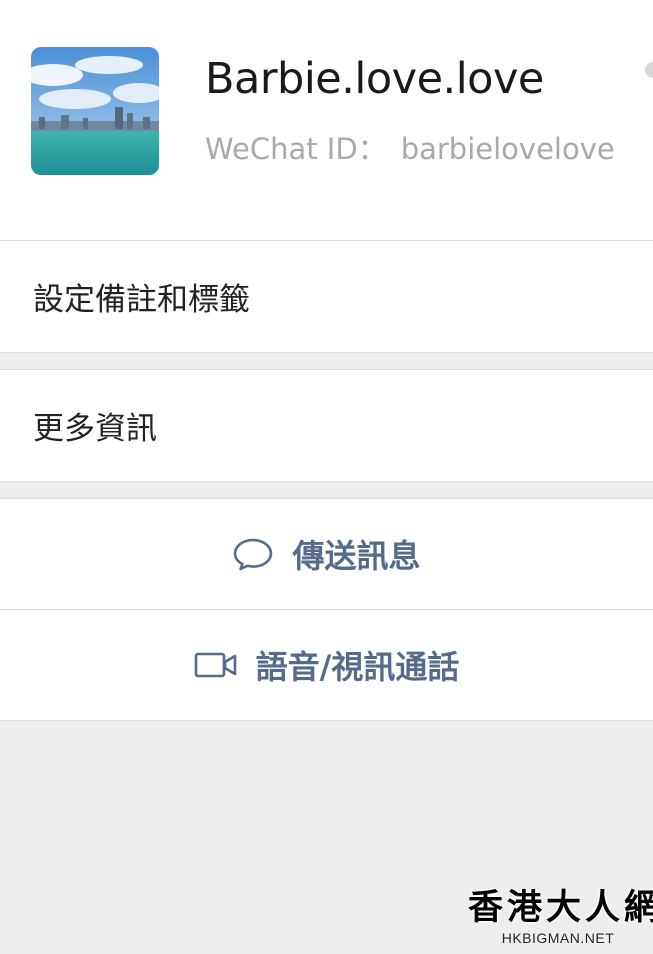 The height and width of the screenshot is (954, 653). I want to click on send-message-button: 傳送訊息, so click(326, 554).